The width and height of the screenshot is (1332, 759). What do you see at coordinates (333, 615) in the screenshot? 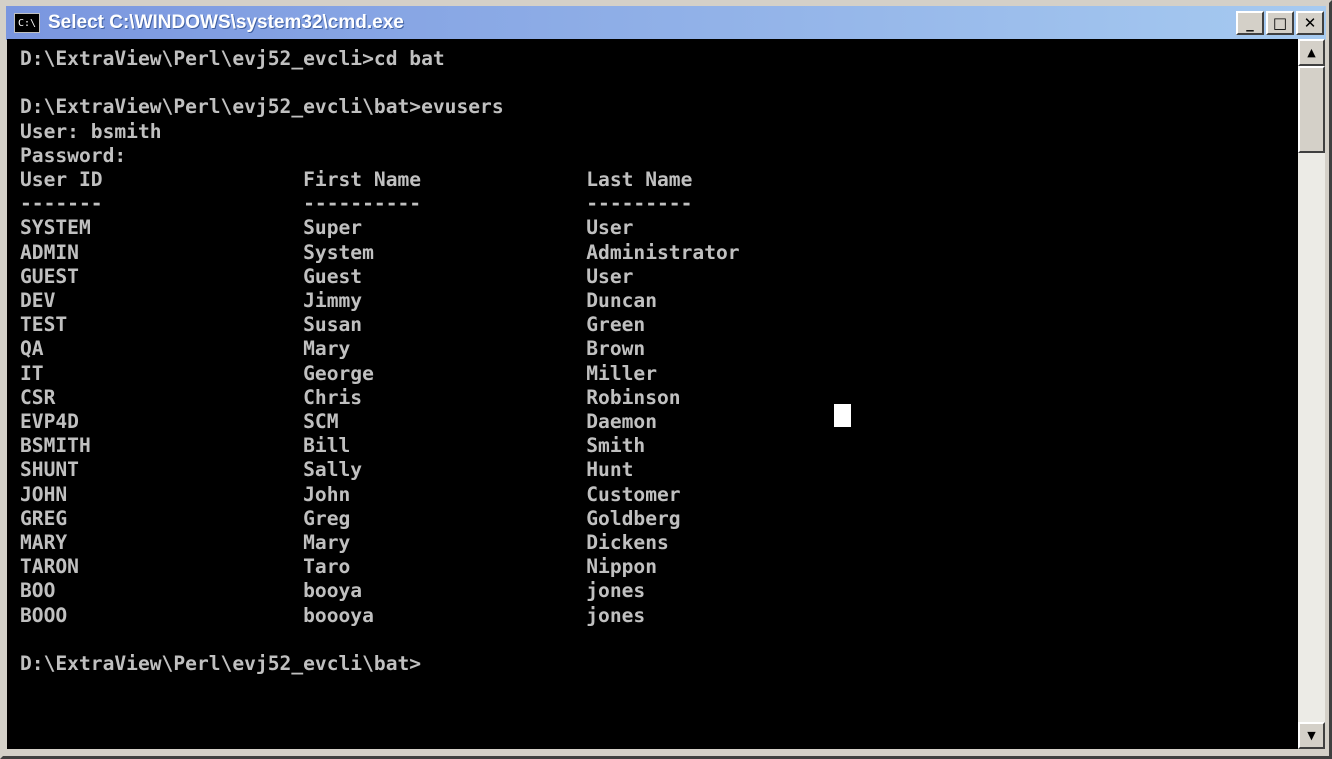
I see `console-line: BOOO boooya jones` at bounding box center [333, 615].